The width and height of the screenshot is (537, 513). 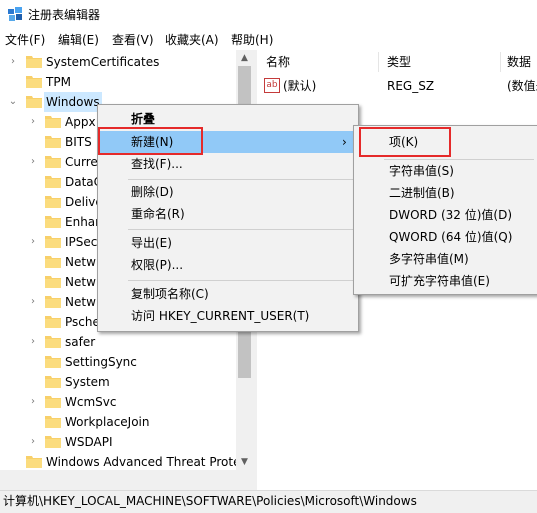 I want to click on tree-item-label: IPSec, so click(x=81, y=242).